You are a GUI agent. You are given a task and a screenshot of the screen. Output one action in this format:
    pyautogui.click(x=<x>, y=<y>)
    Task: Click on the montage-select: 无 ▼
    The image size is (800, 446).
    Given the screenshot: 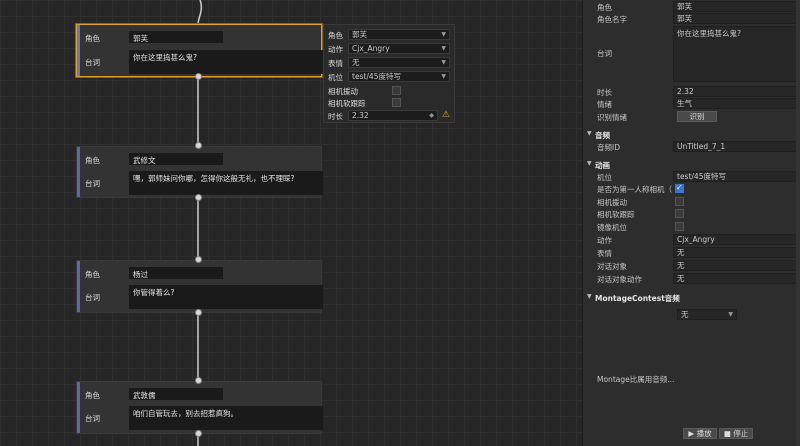 What is the action you would take?
    pyautogui.click(x=707, y=314)
    